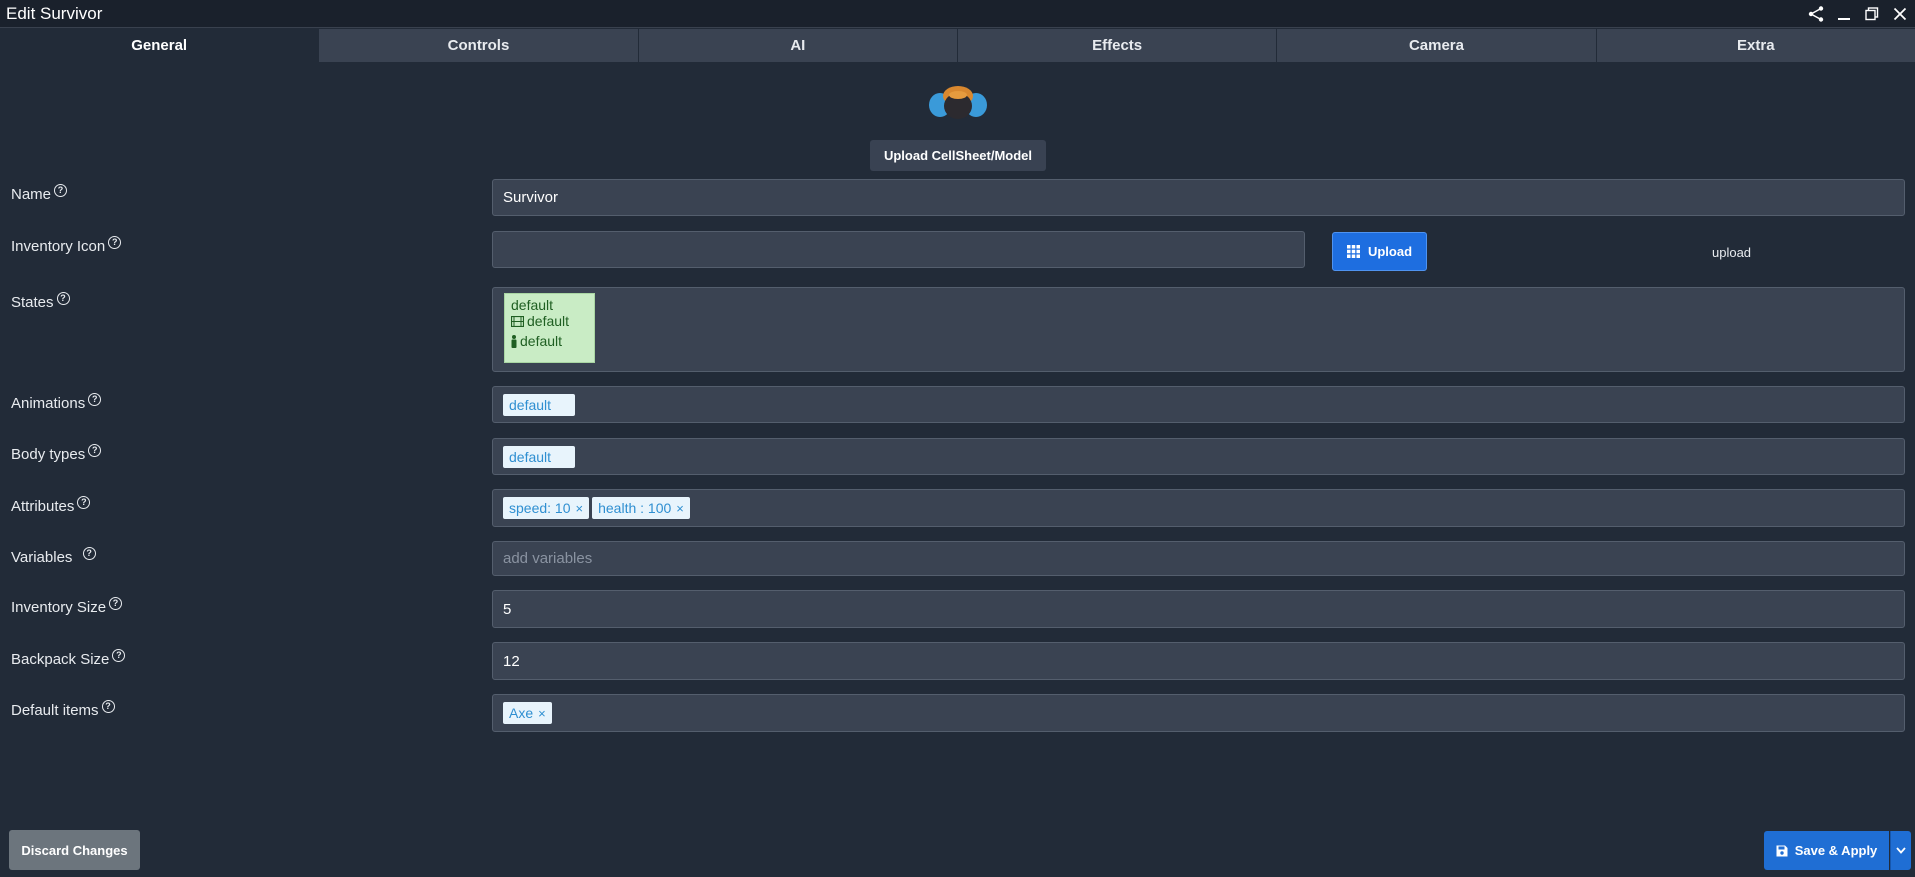 The height and width of the screenshot is (877, 1915). What do you see at coordinates (56, 402) in the screenshot?
I see `animations-label: Animations?` at bounding box center [56, 402].